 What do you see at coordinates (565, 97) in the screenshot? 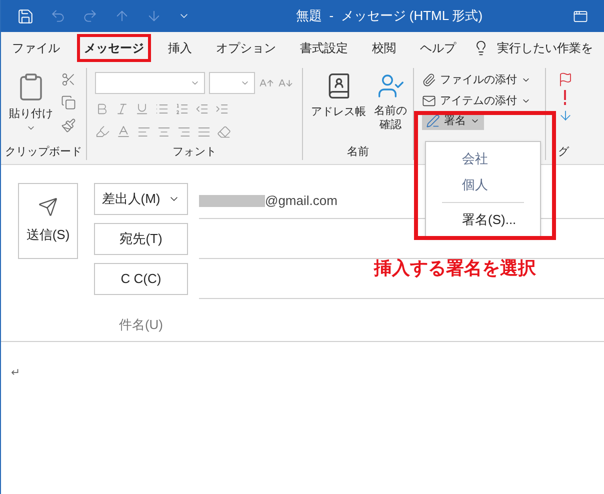
I see `importance-icon` at bounding box center [565, 97].